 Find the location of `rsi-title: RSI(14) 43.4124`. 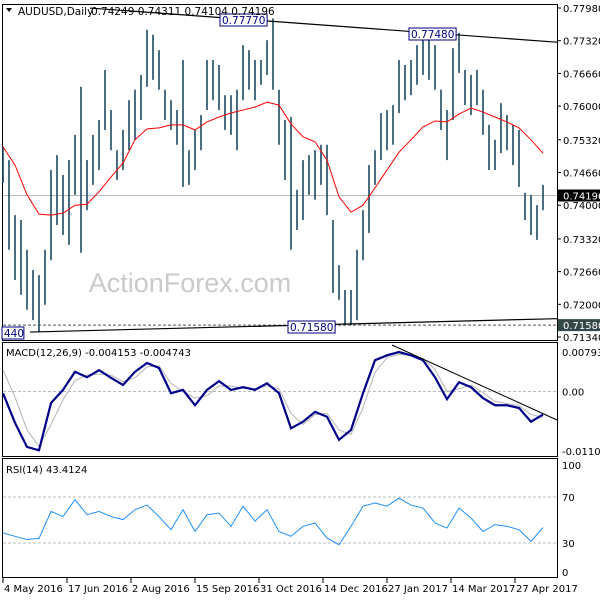

rsi-title: RSI(14) 43.4124 is located at coordinates (46, 470).